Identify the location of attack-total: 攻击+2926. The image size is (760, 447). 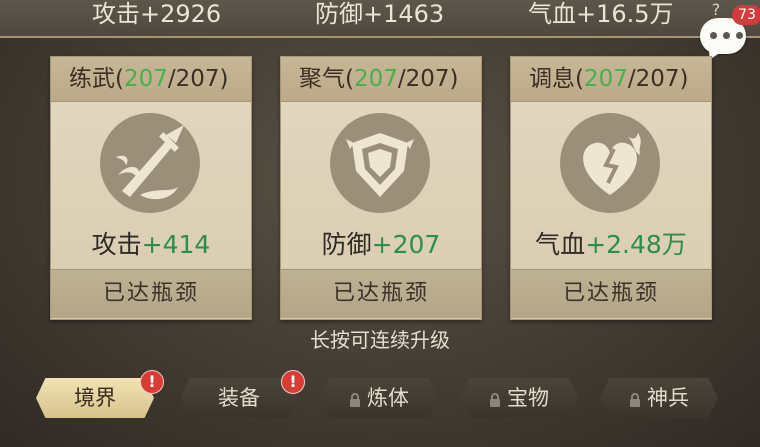
(157, 14).